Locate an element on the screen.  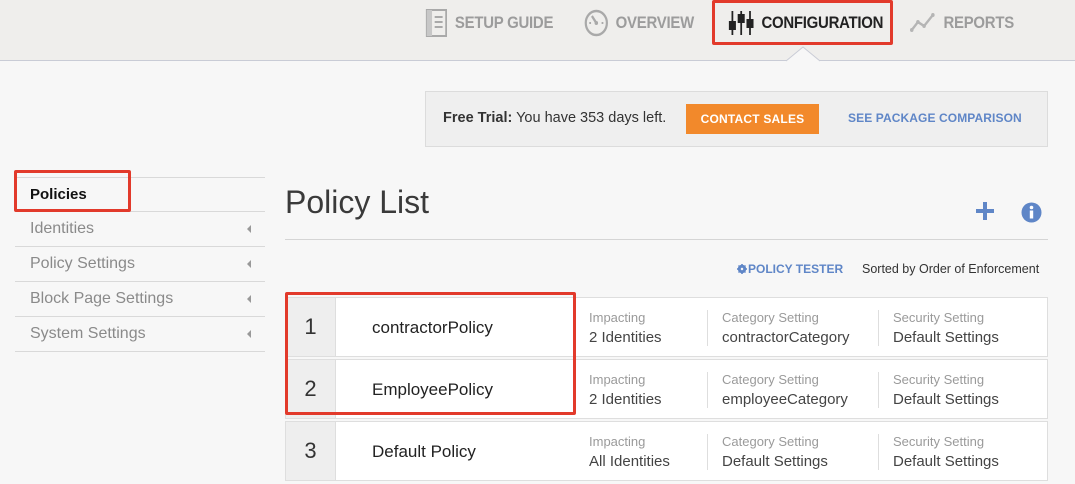
impacting-value: All Identities is located at coordinates (629, 461).